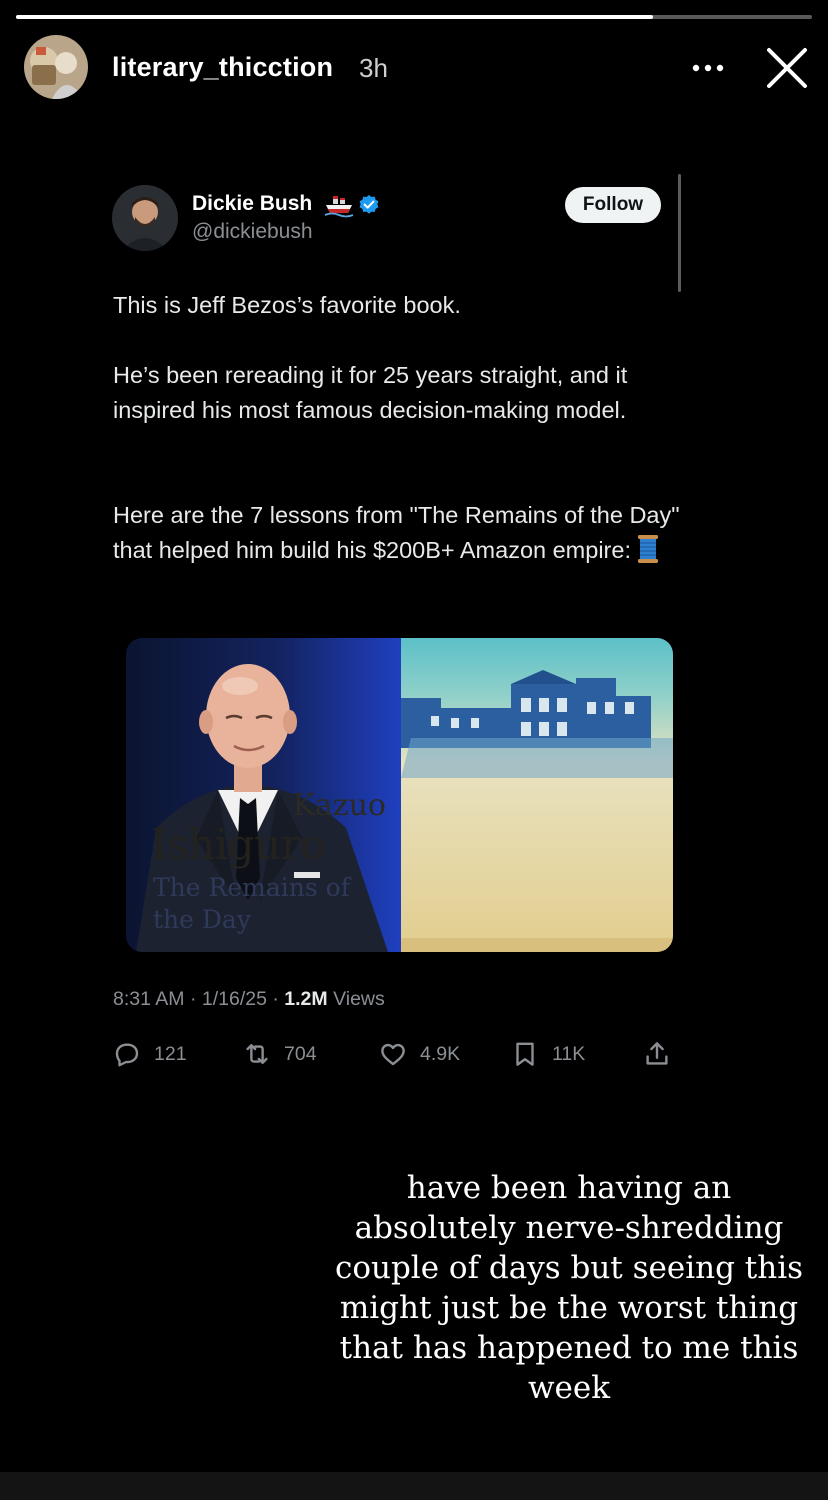 This screenshot has width=828, height=1500. Describe the element at coordinates (306, 999) in the screenshot. I see `views-count: 1.2M` at that location.